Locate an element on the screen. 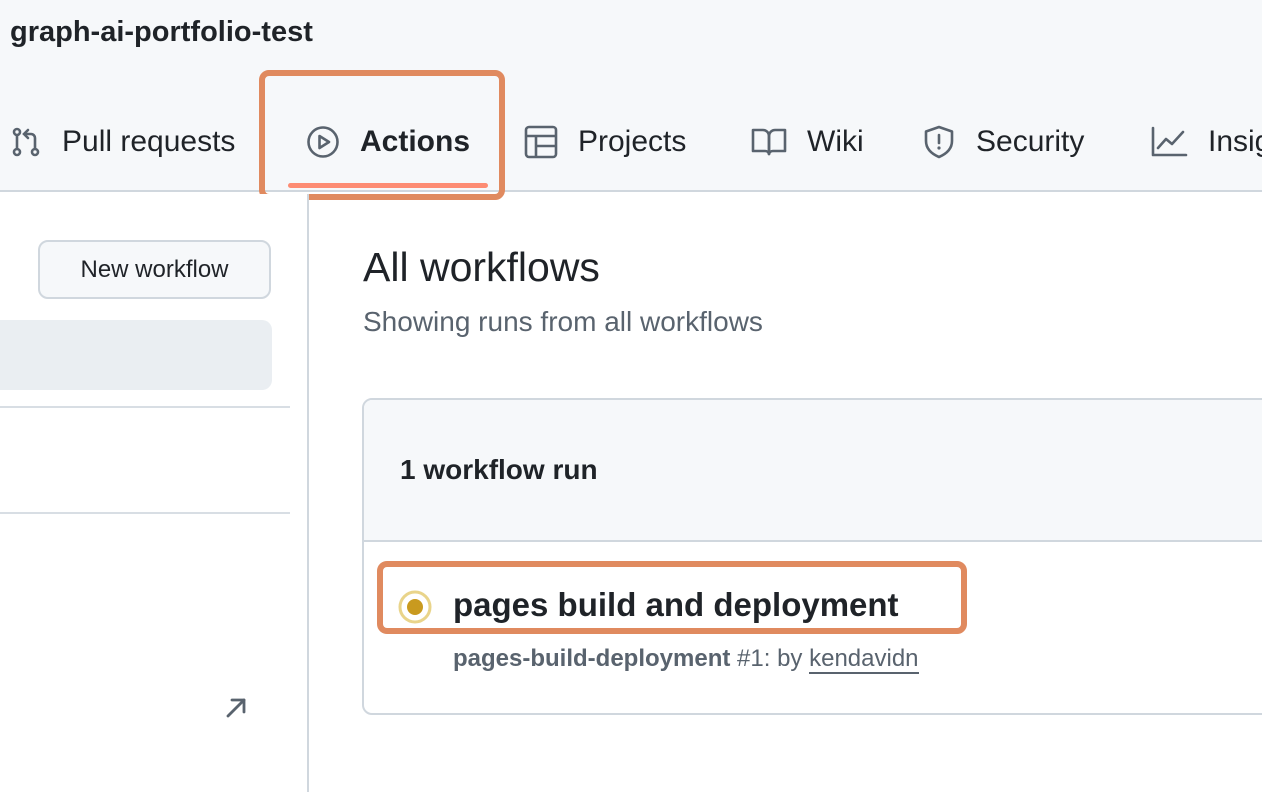 Image resolution: width=1262 pixels, height=792 pixels. shield-icon is located at coordinates (939, 142).